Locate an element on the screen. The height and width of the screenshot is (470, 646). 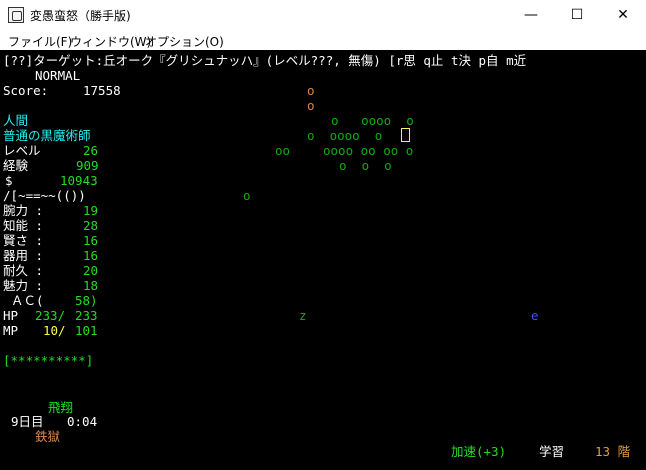
race: 人間 is located at coordinates (16, 120).